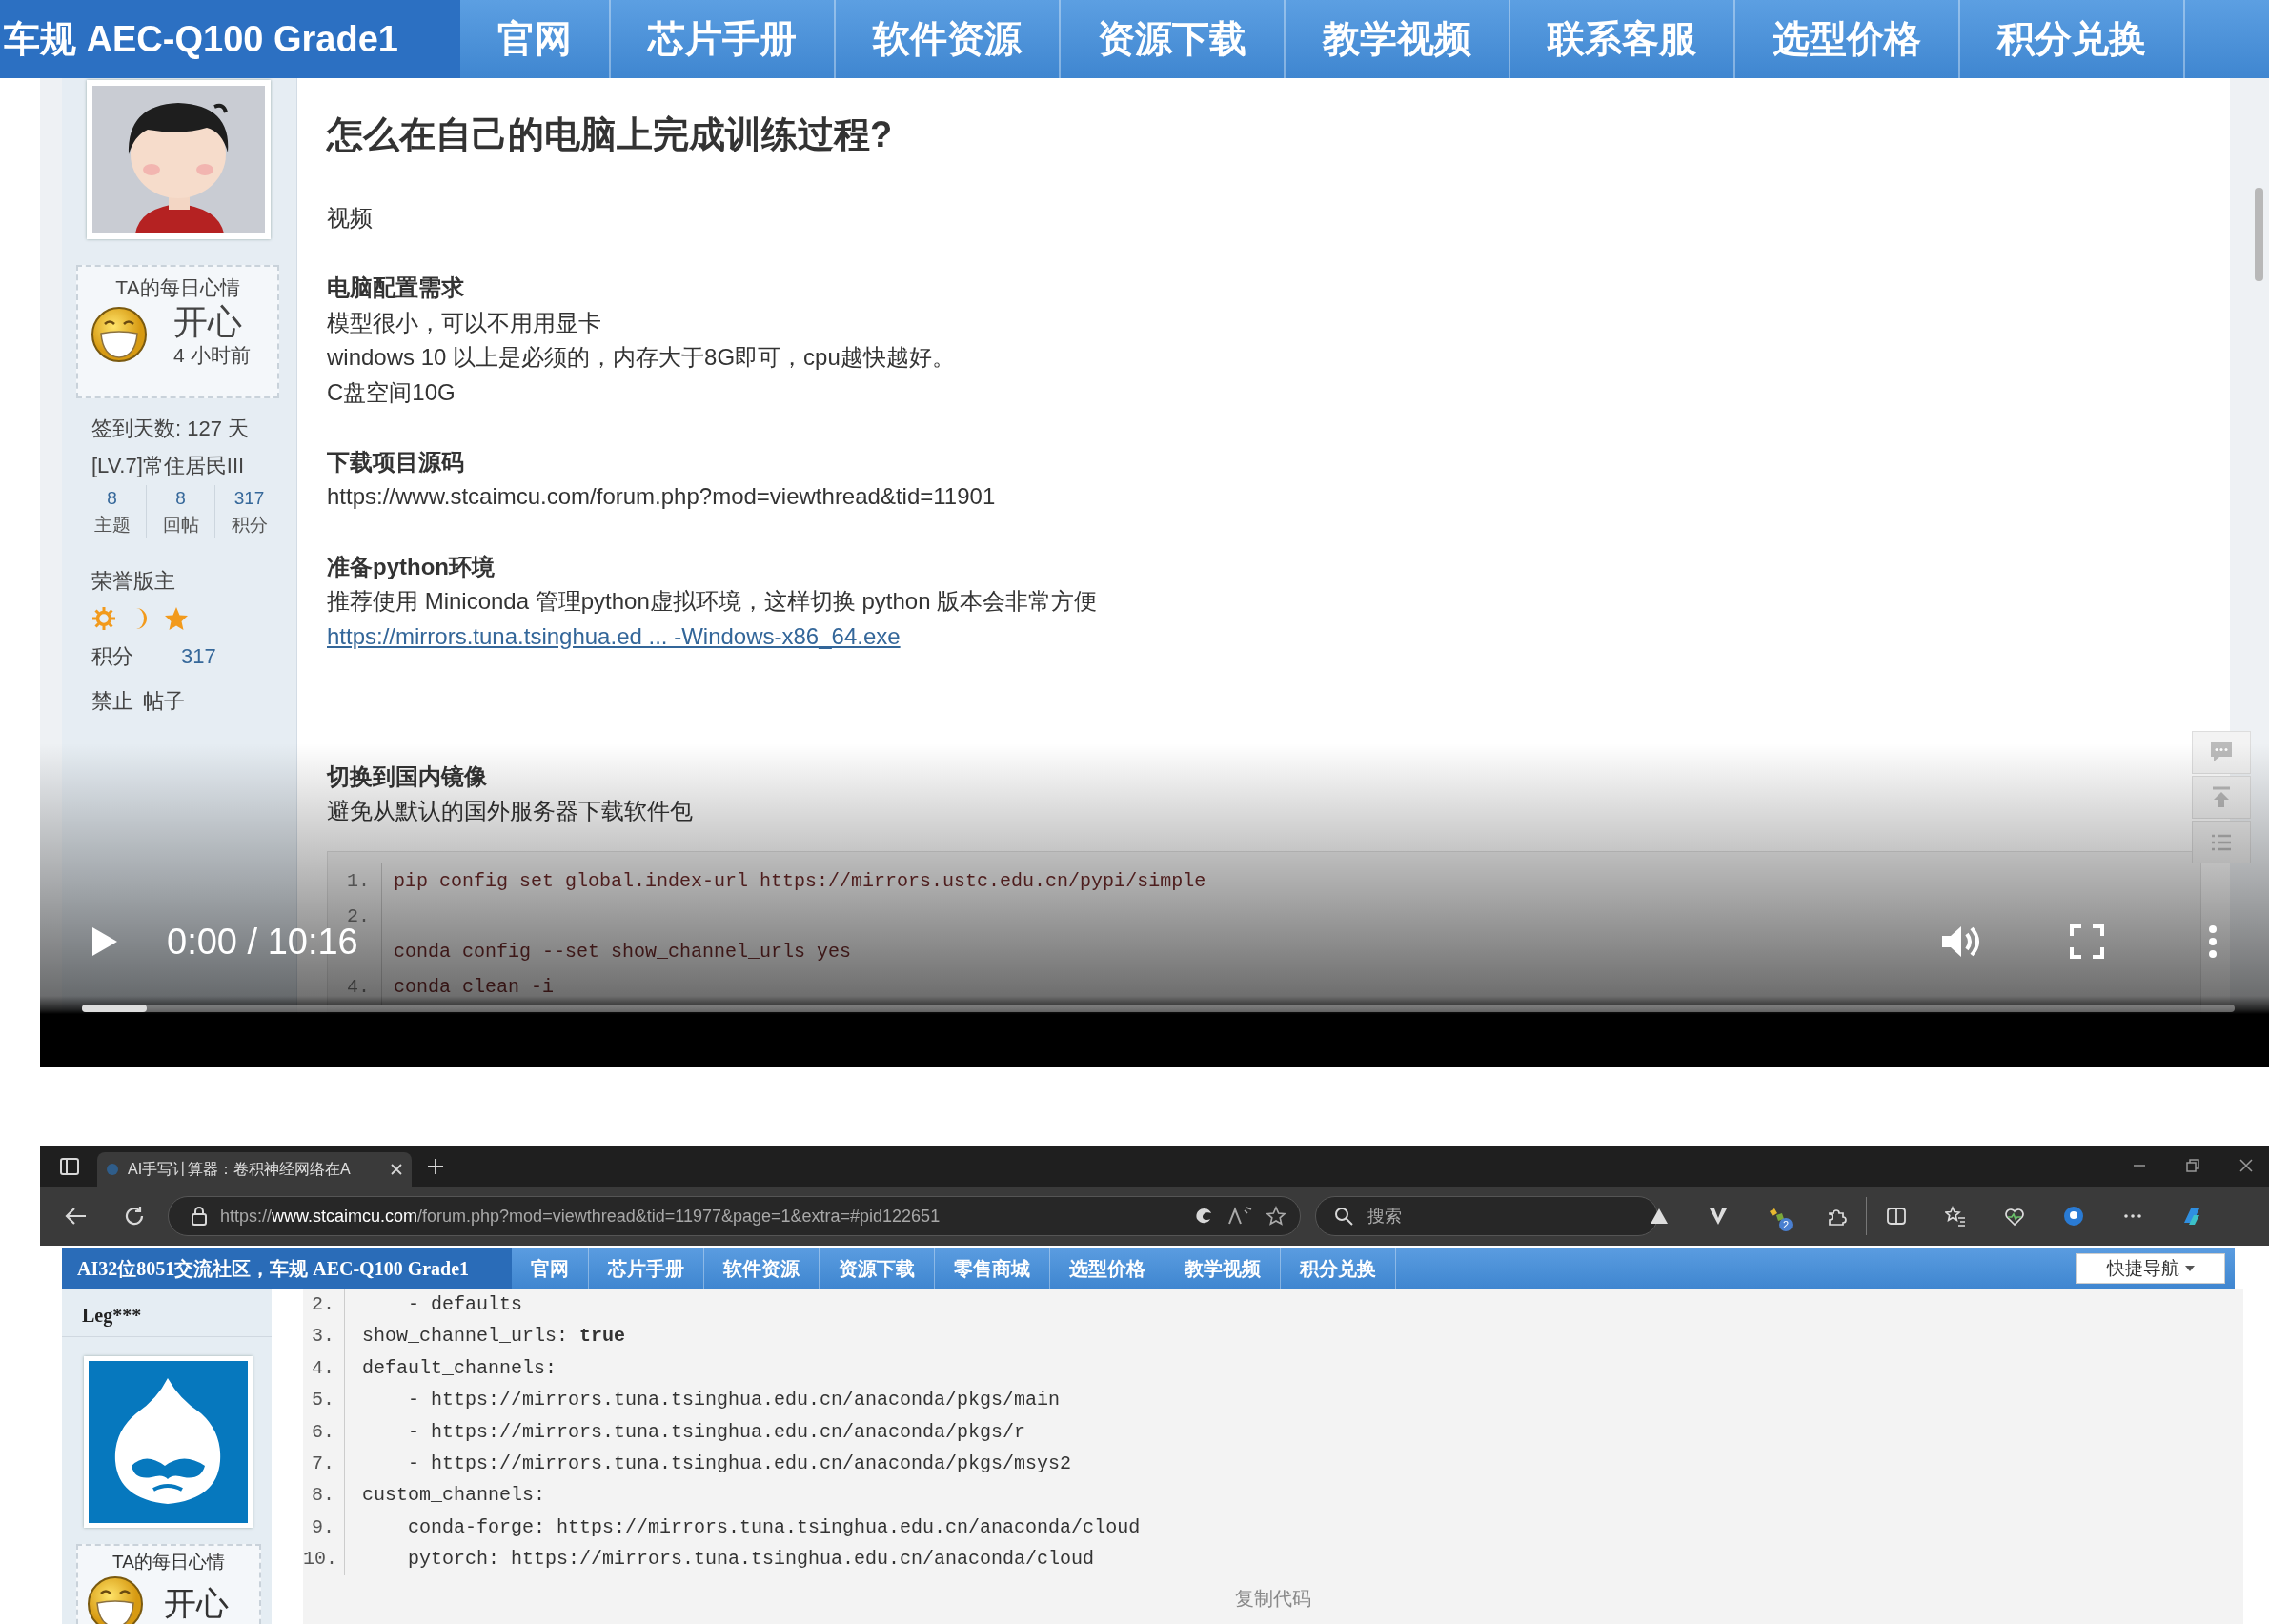 The height and width of the screenshot is (1624, 2269). Describe the element at coordinates (662, 497) in the screenshot. I see `paragraph: https://www.stcaimcu.com/forum.php?mod=viewthread&tid=11901` at that location.